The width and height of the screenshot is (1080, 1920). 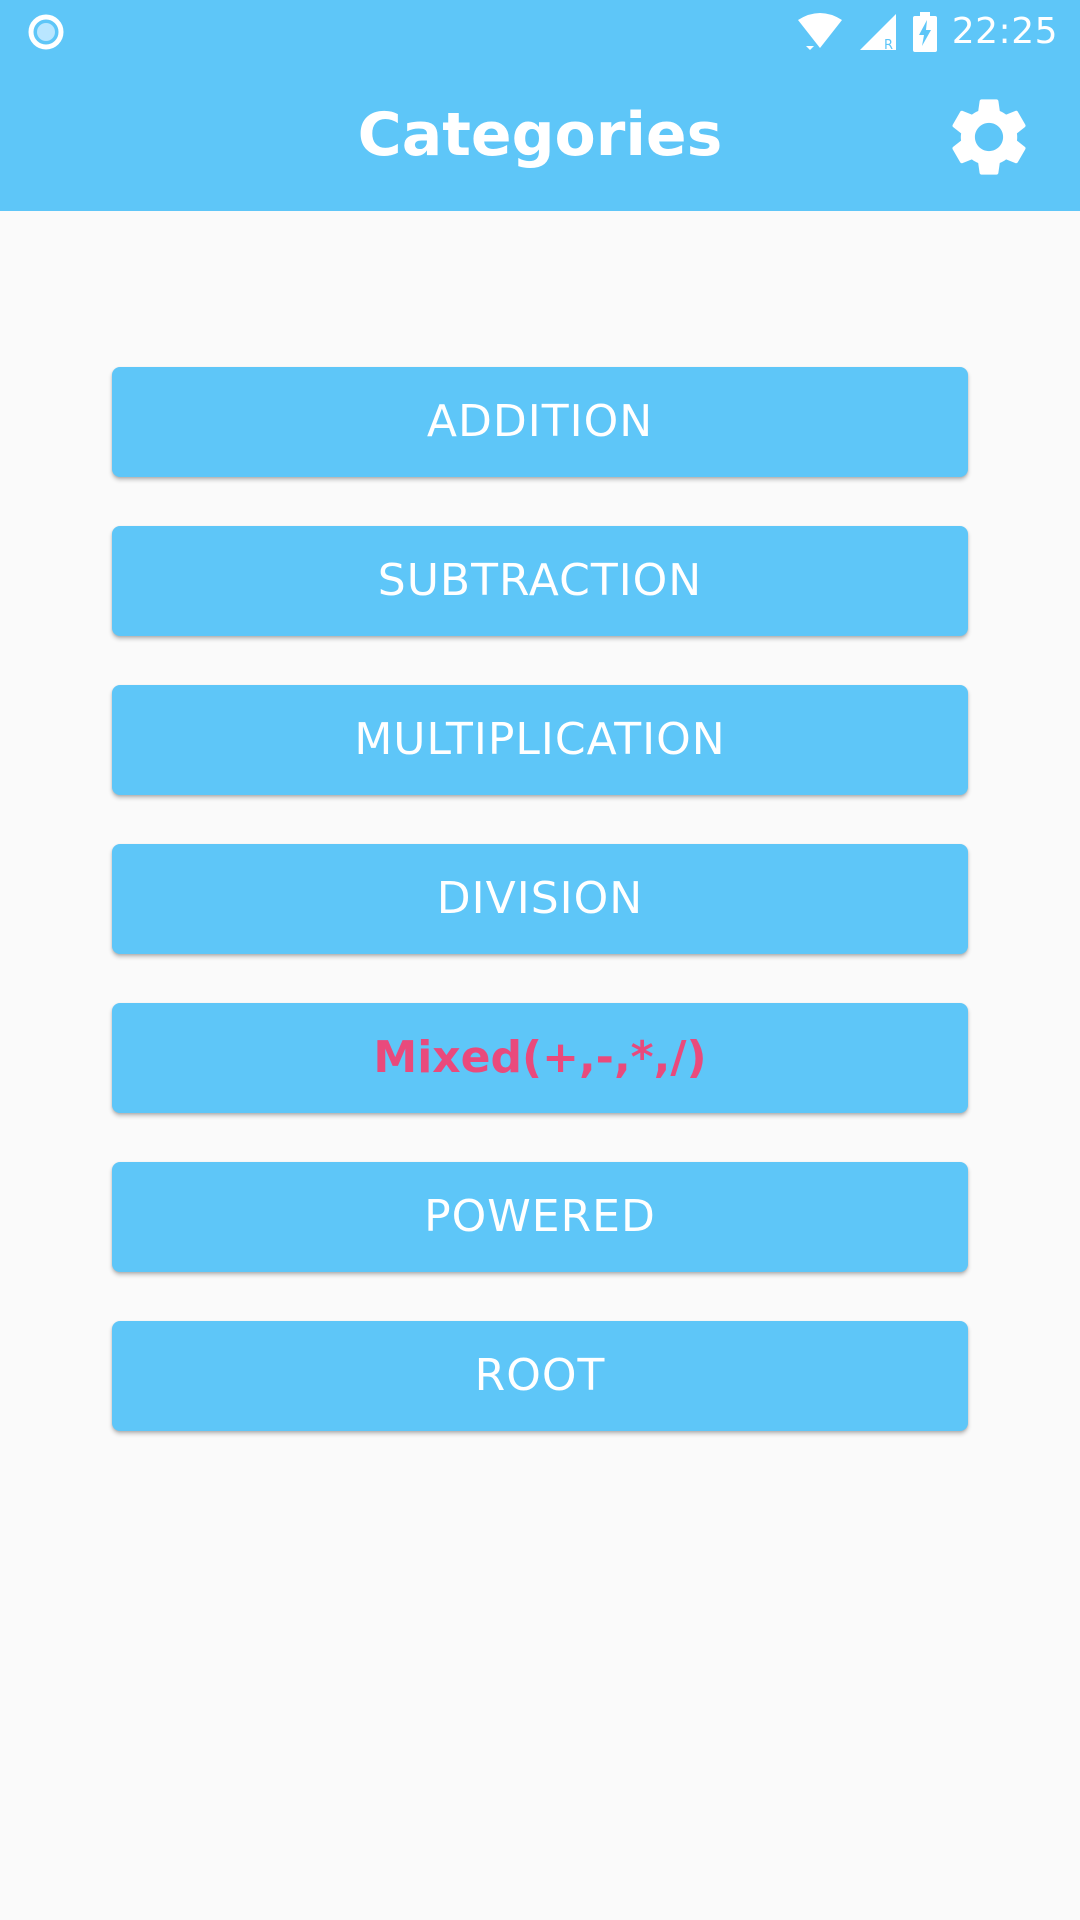 I want to click on status-time: 22:25, so click(x=1004, y=31).